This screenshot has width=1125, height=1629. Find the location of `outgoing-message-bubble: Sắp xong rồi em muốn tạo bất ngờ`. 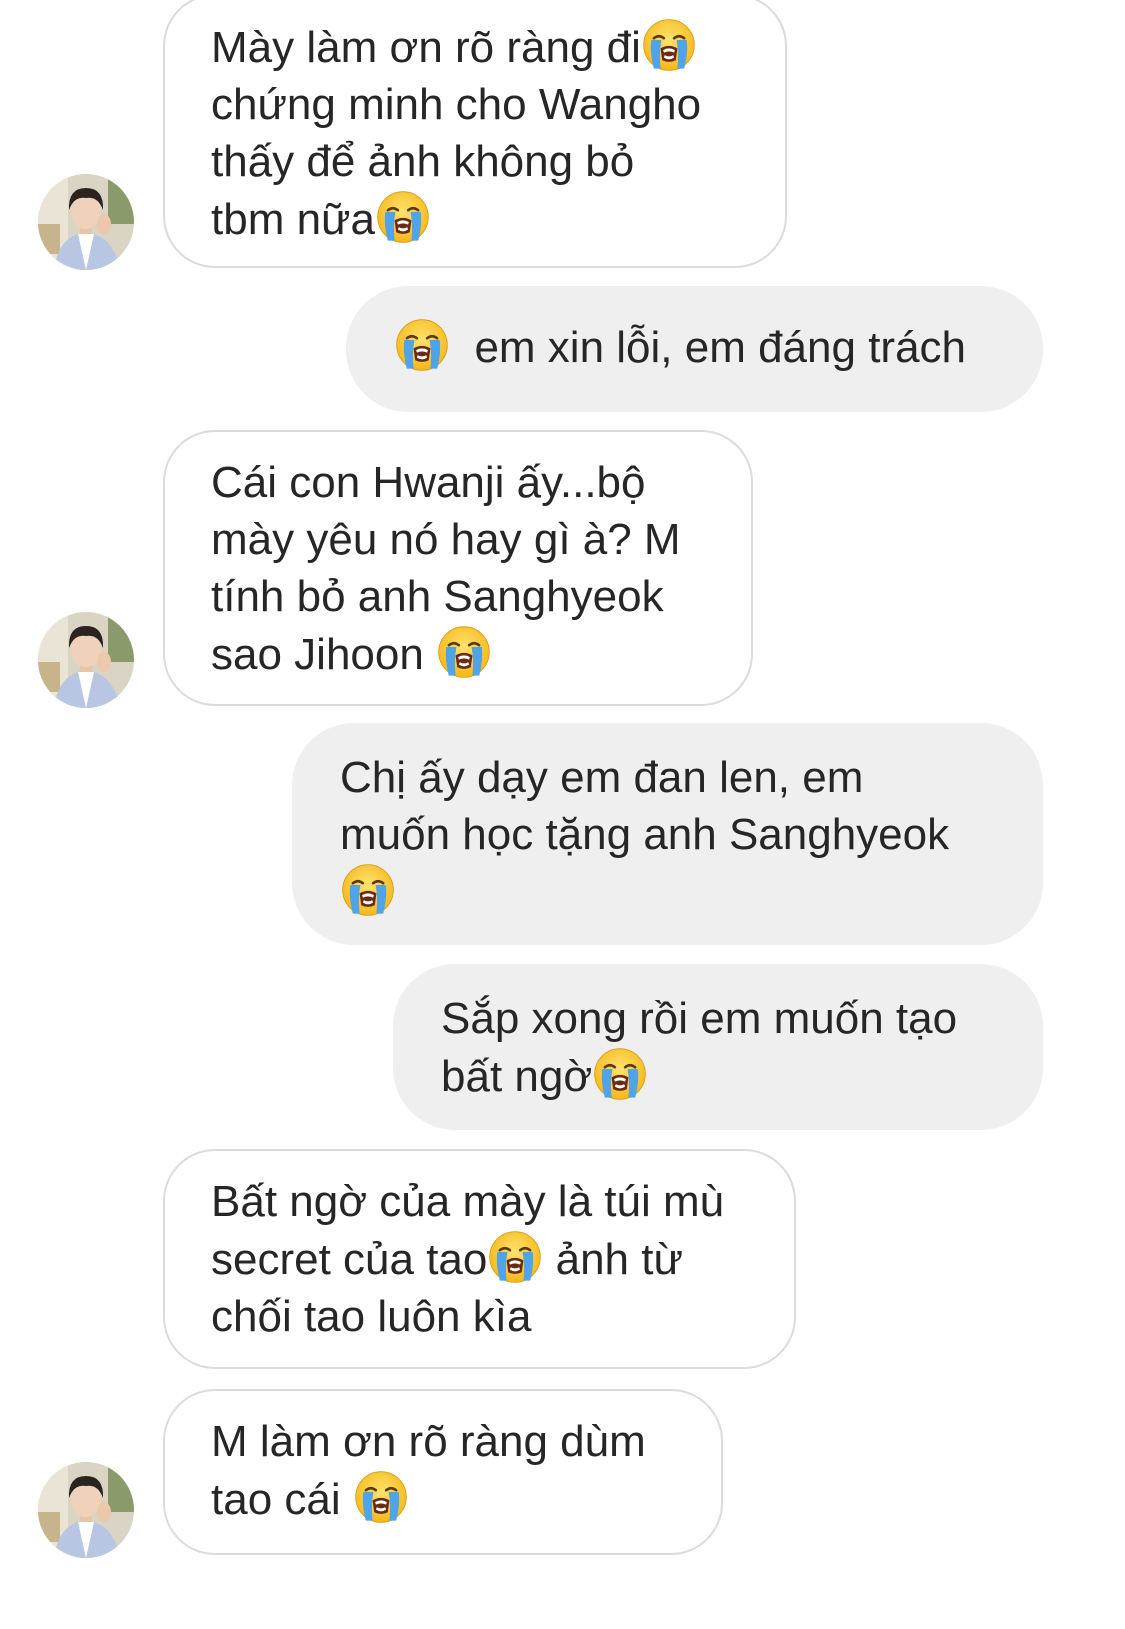

outgoing-message-bubble: Sắp xong rồi em muốn tạo bất ngờ is located at coordinates (718, 1047).